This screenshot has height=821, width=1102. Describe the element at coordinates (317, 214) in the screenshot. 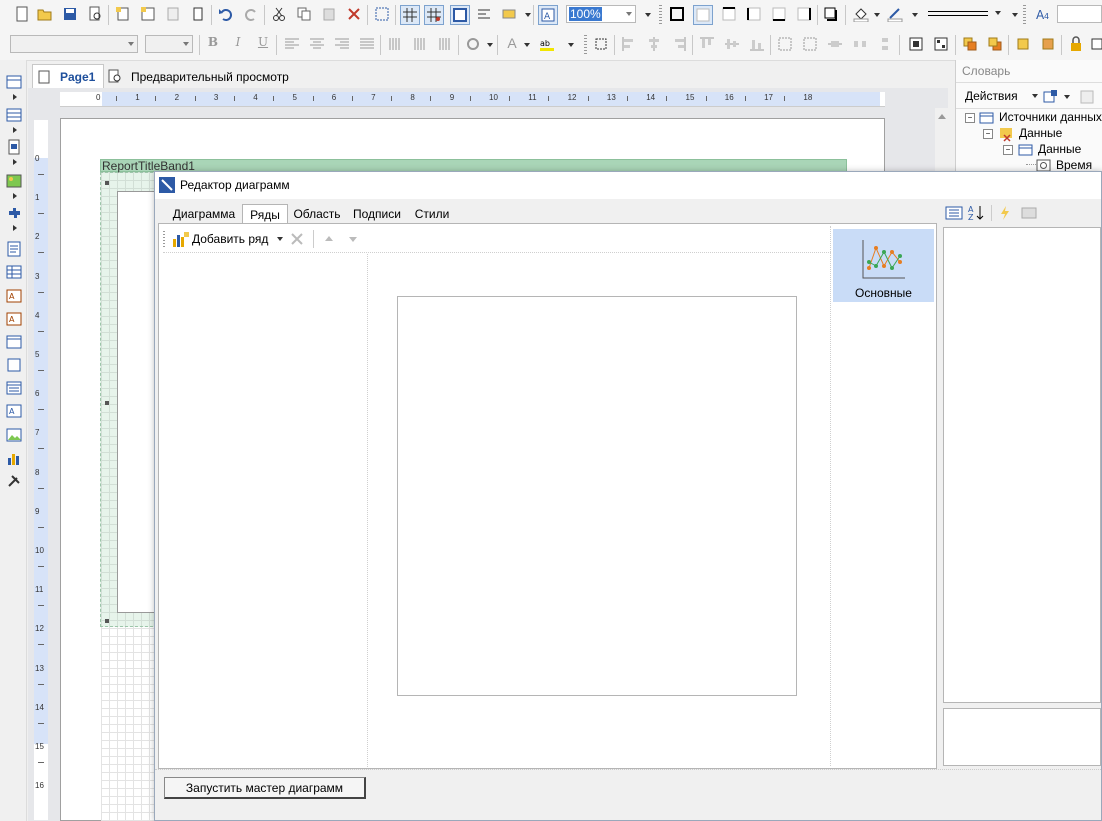

I see `tab-area: Область` at that location.